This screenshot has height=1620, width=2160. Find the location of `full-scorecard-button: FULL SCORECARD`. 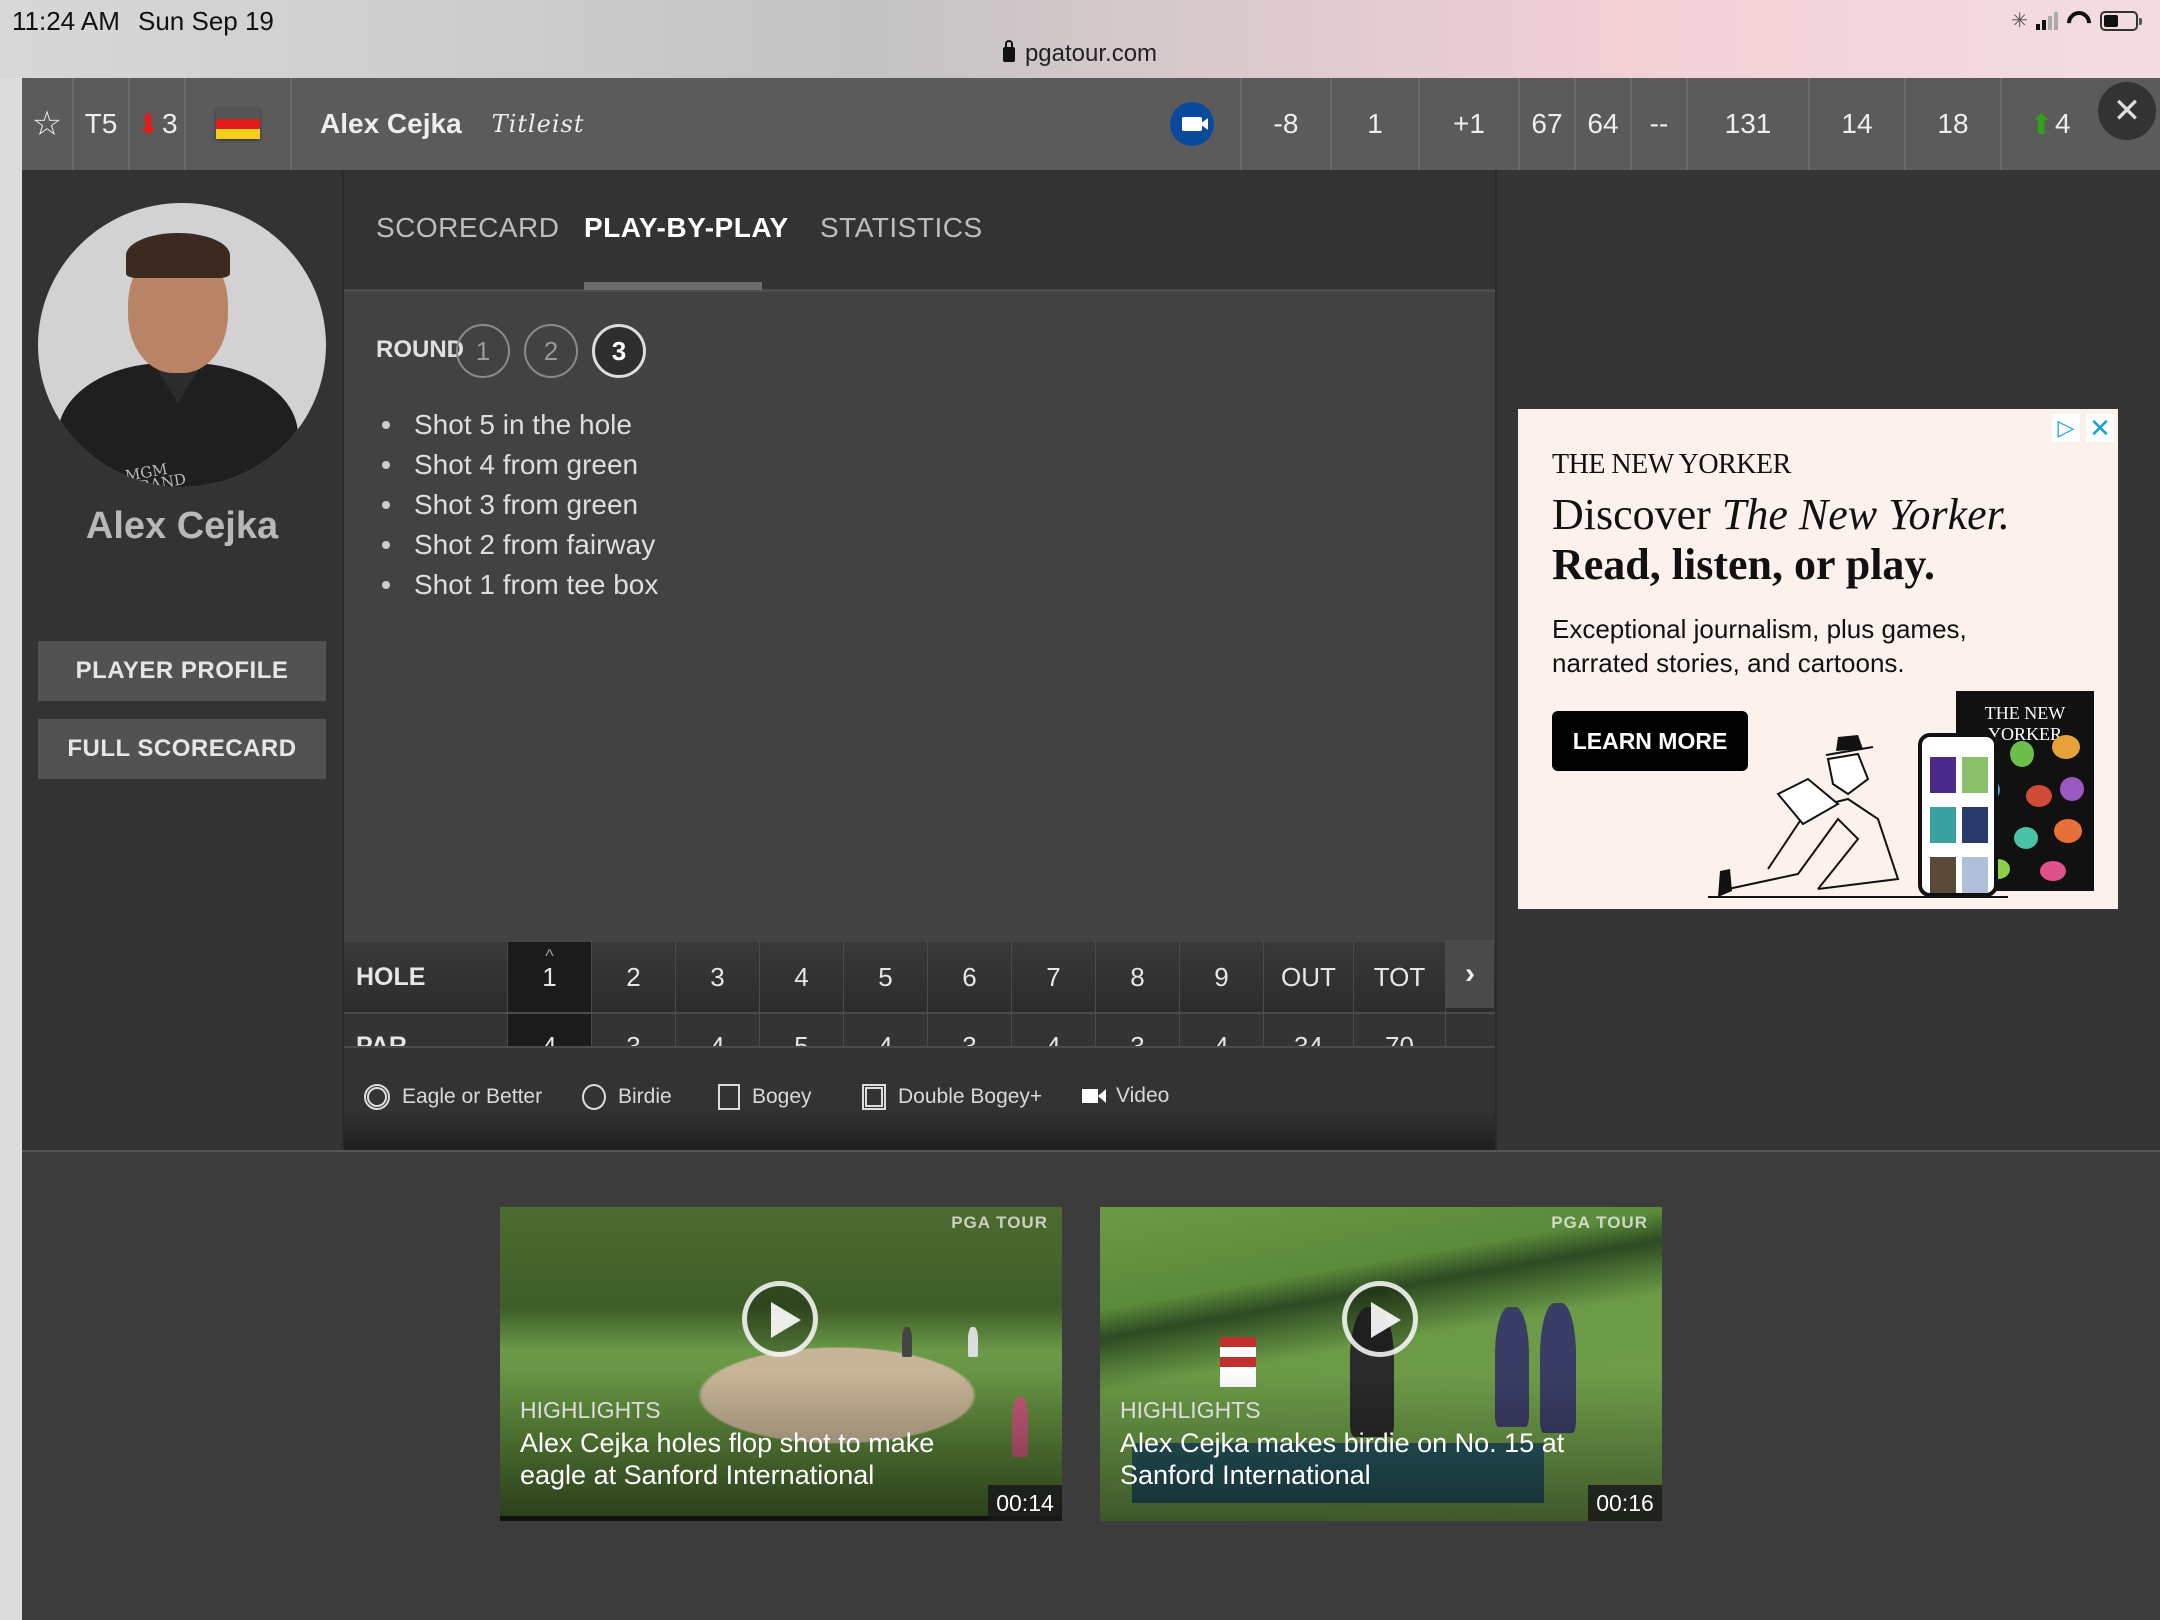

full-scorecard-button: FULL SCORECARD is located at coordinates (182, 749).